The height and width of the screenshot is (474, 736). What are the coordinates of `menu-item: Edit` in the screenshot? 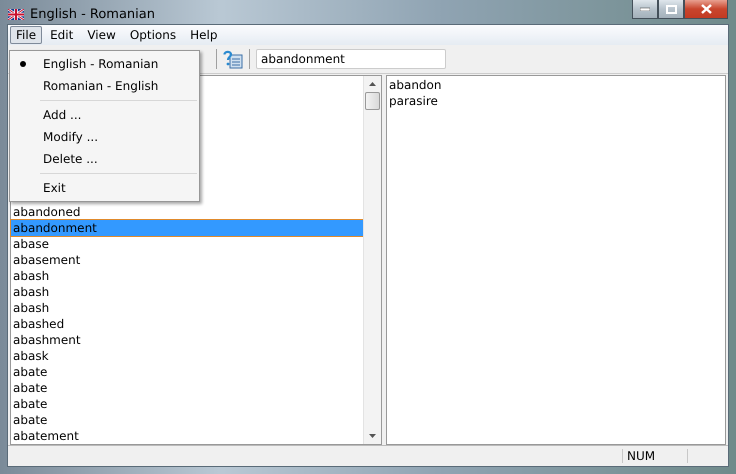 It's located at (62, 35).